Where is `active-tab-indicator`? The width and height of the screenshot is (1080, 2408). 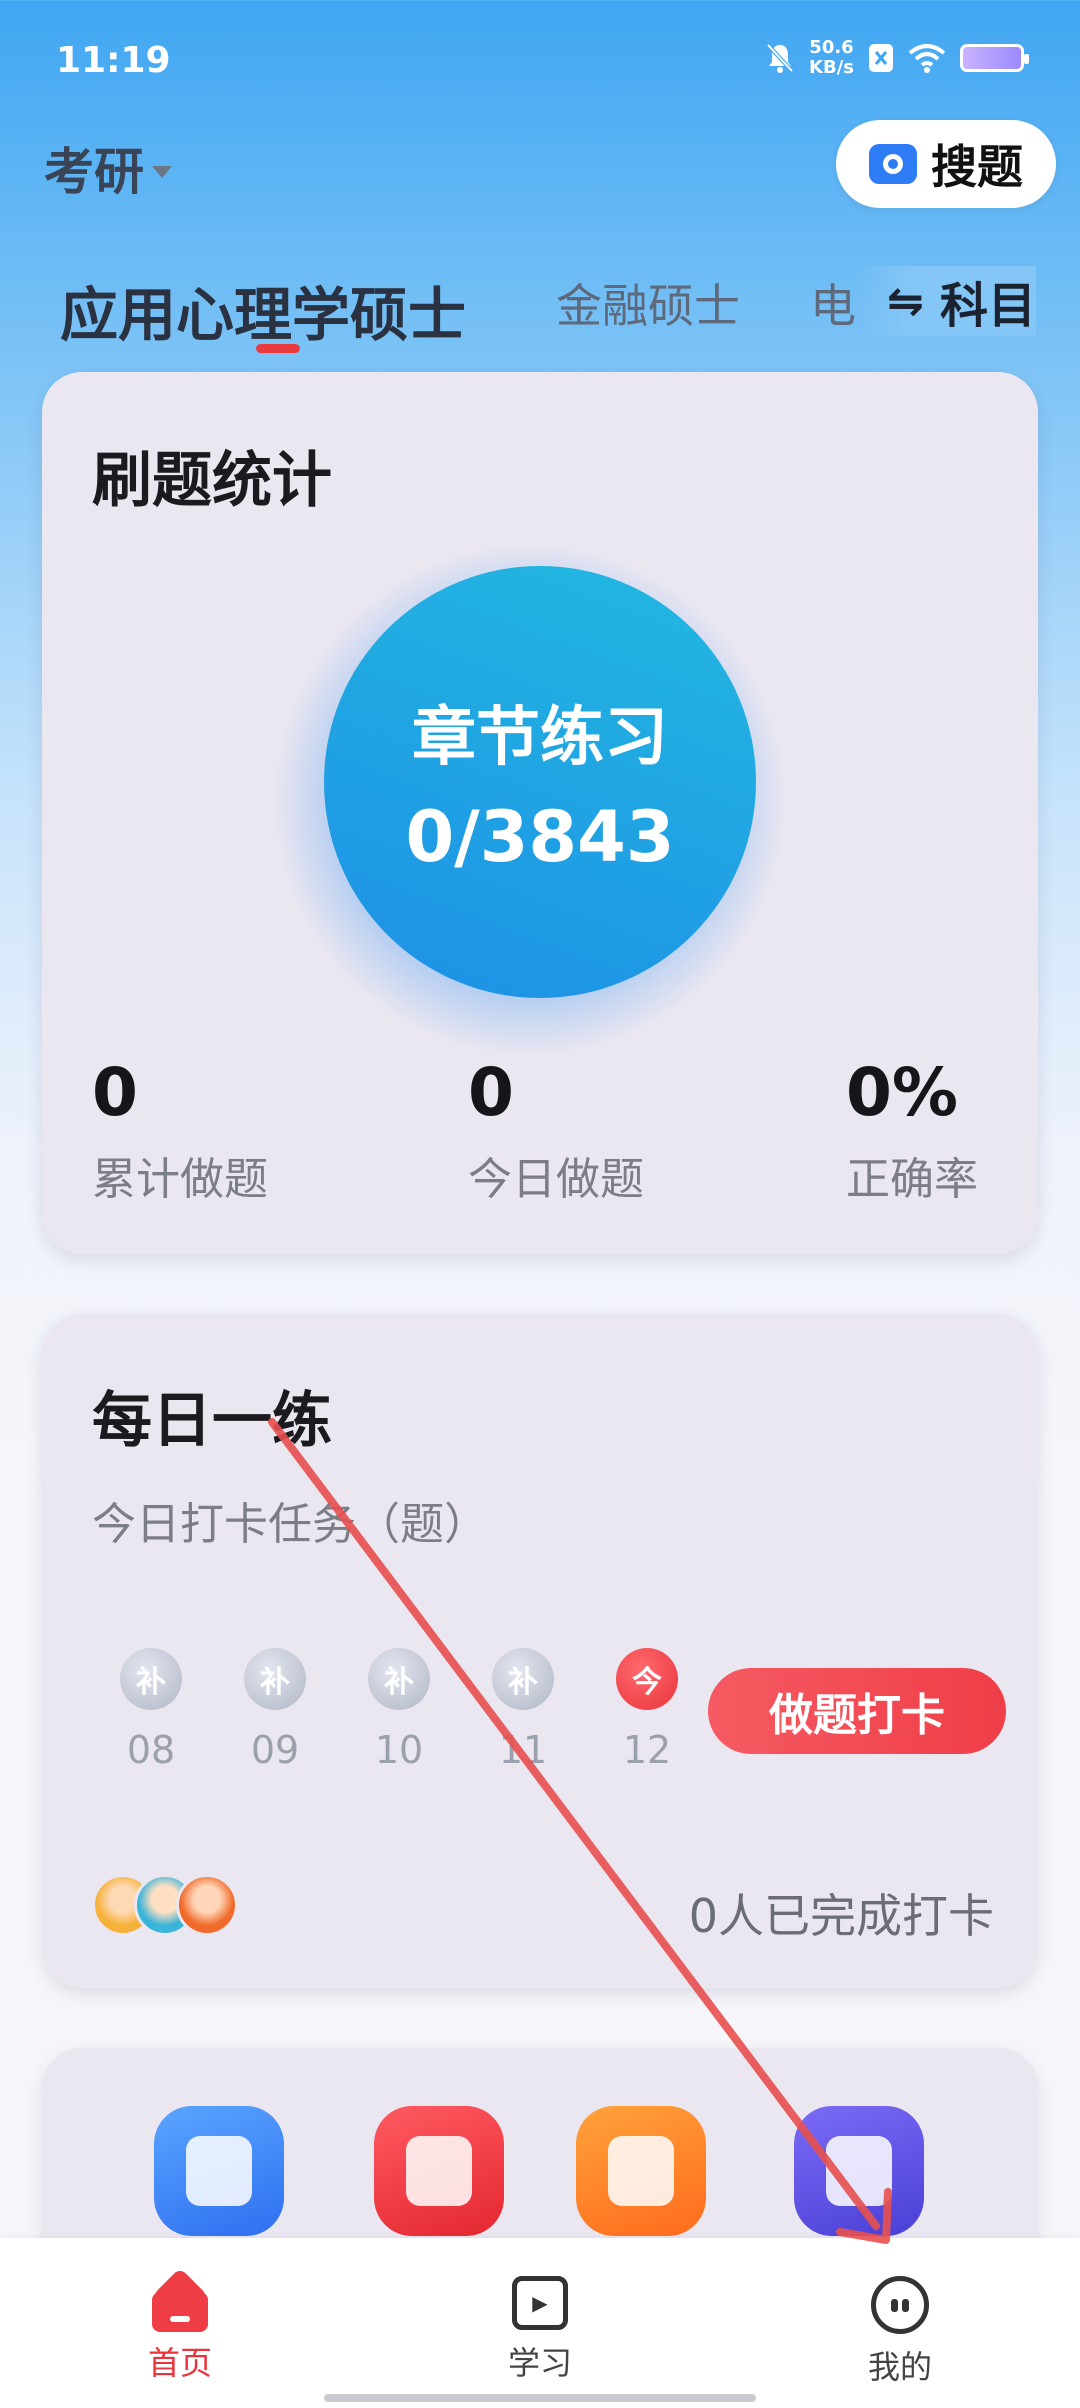
active-tab-indicator is located at coordinates (278, 348).